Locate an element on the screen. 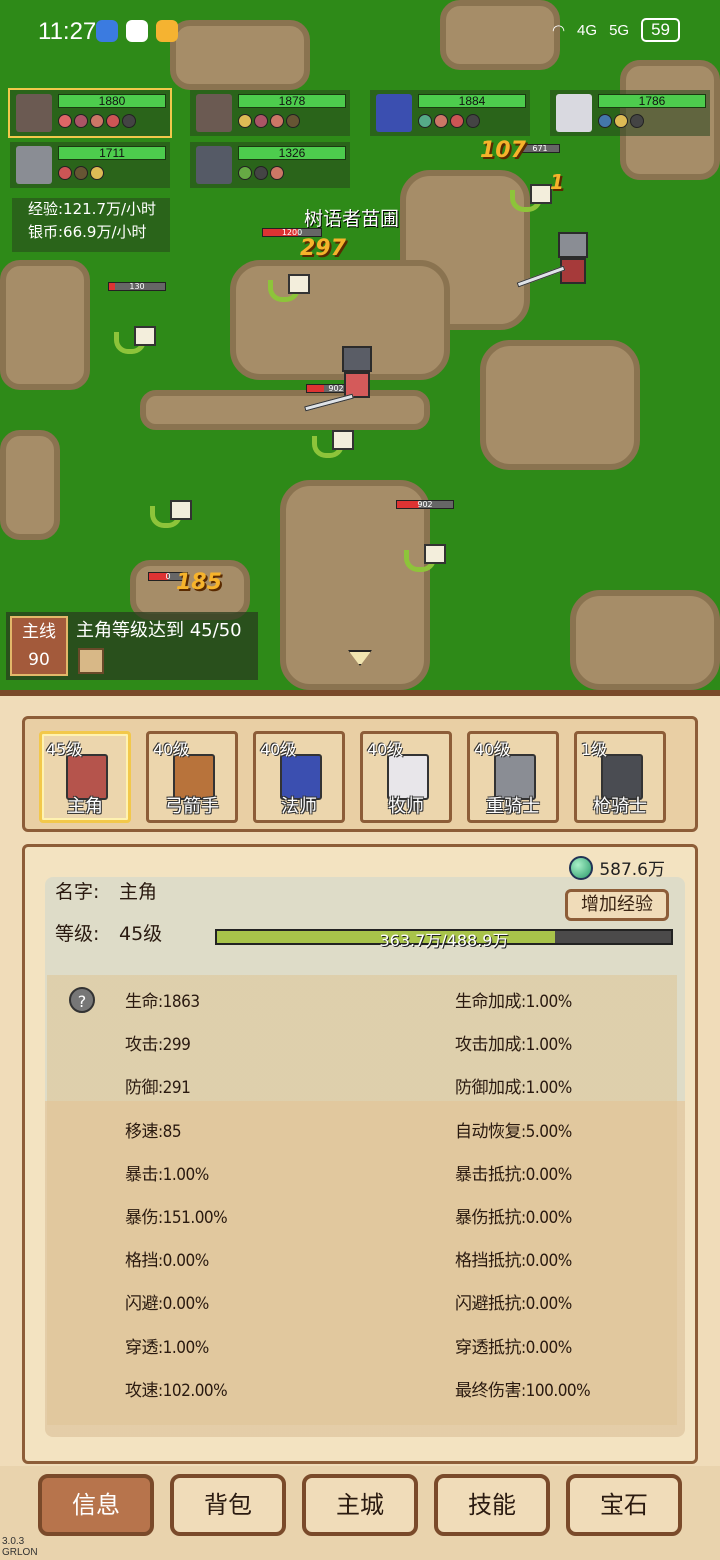 Image resolution: width=720 pixels, height=1560 pixels. role-name: 枪骑士 is located at coordinates (620, 806).